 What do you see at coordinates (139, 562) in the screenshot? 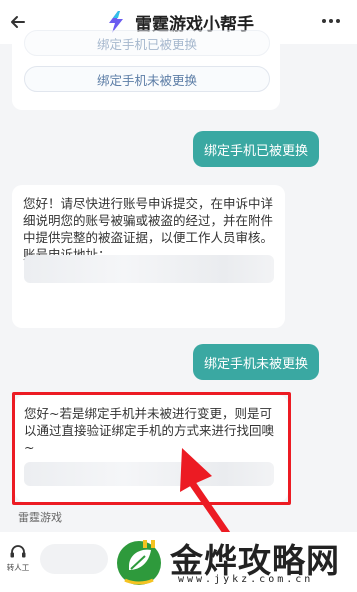
I see `plug-leaf-logo-icon` at bounding box center [139, 562].